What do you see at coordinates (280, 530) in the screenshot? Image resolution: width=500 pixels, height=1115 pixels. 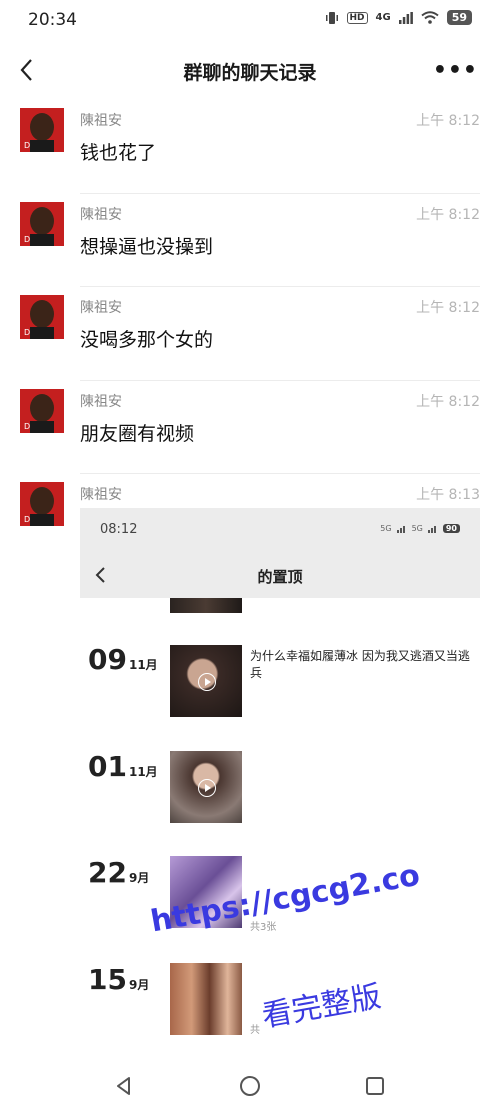 I see `embedded-status-bar: 08:12 5G 5G 90` at bounding box center [280, 530].